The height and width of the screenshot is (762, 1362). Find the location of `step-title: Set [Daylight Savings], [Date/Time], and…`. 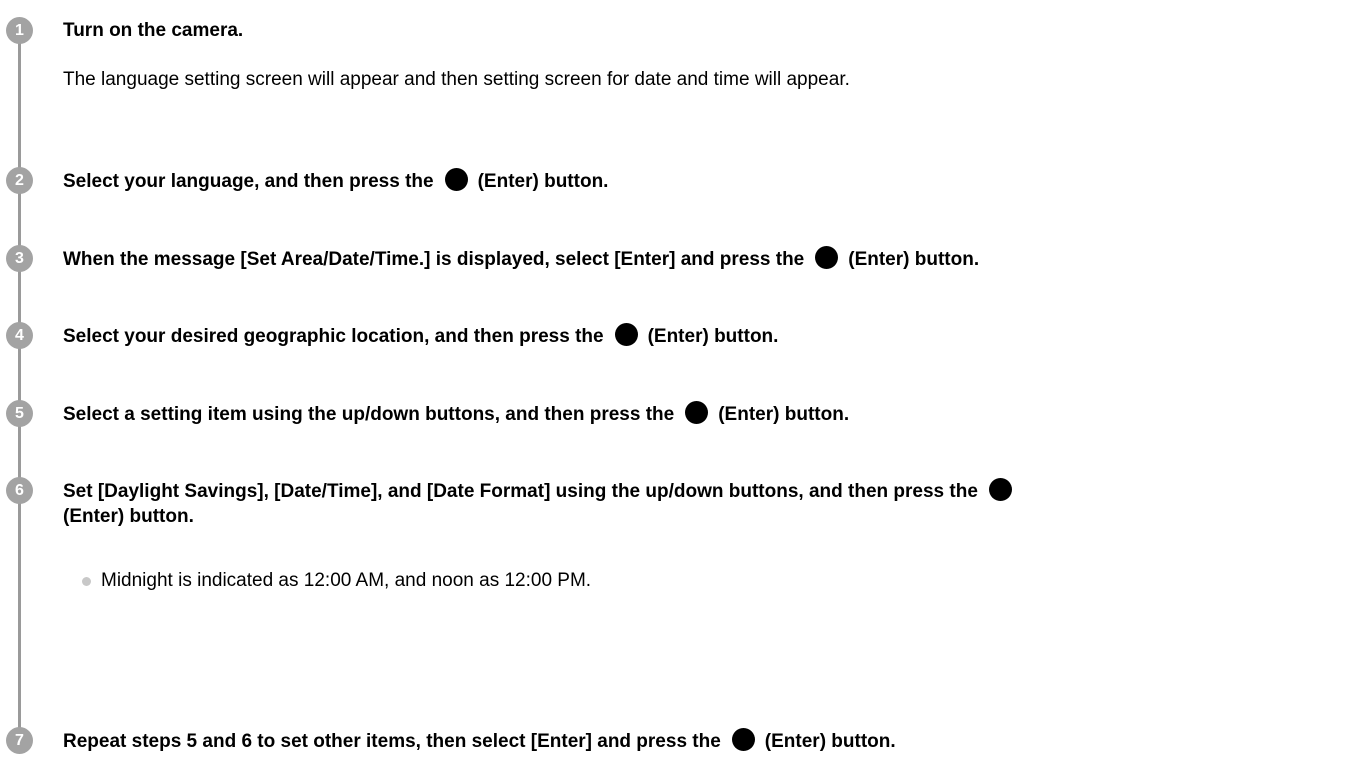

step-title: Set [Daylight Savings], [Date/Time], and… is located at coordinates (537, 491).